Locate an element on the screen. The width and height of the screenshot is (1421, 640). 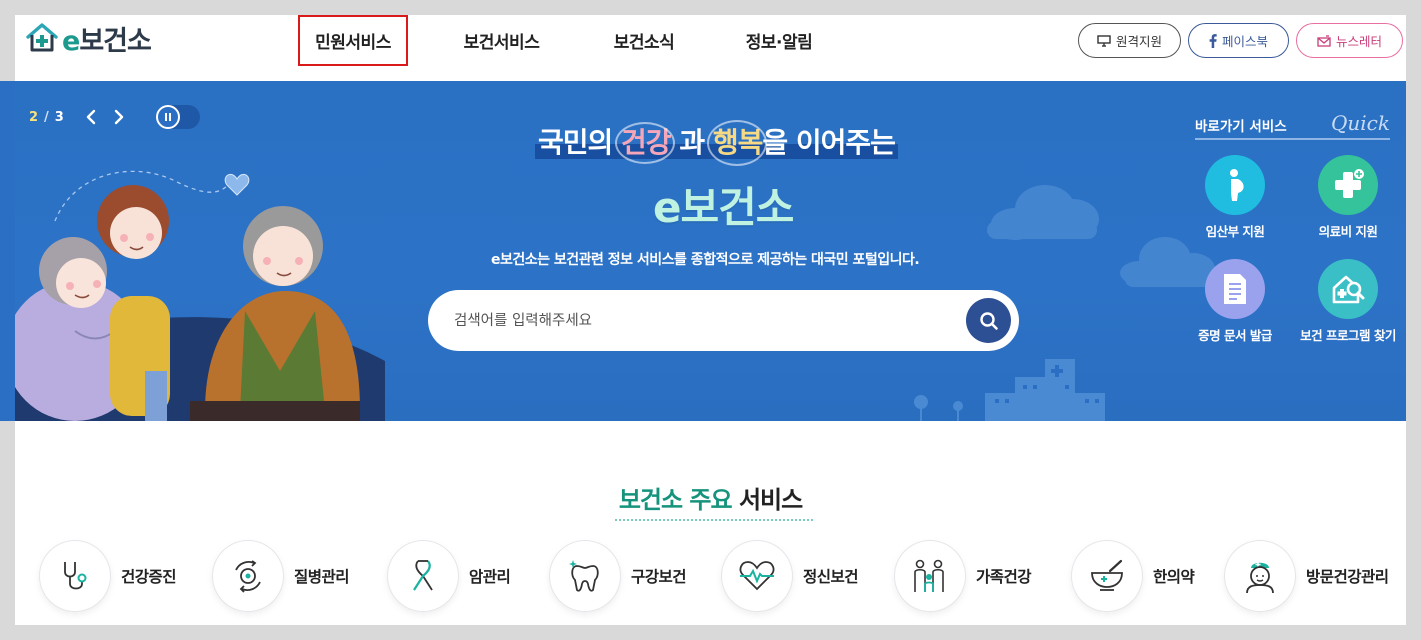
logo-house-cross-icon is located at coordinates (42, 37).